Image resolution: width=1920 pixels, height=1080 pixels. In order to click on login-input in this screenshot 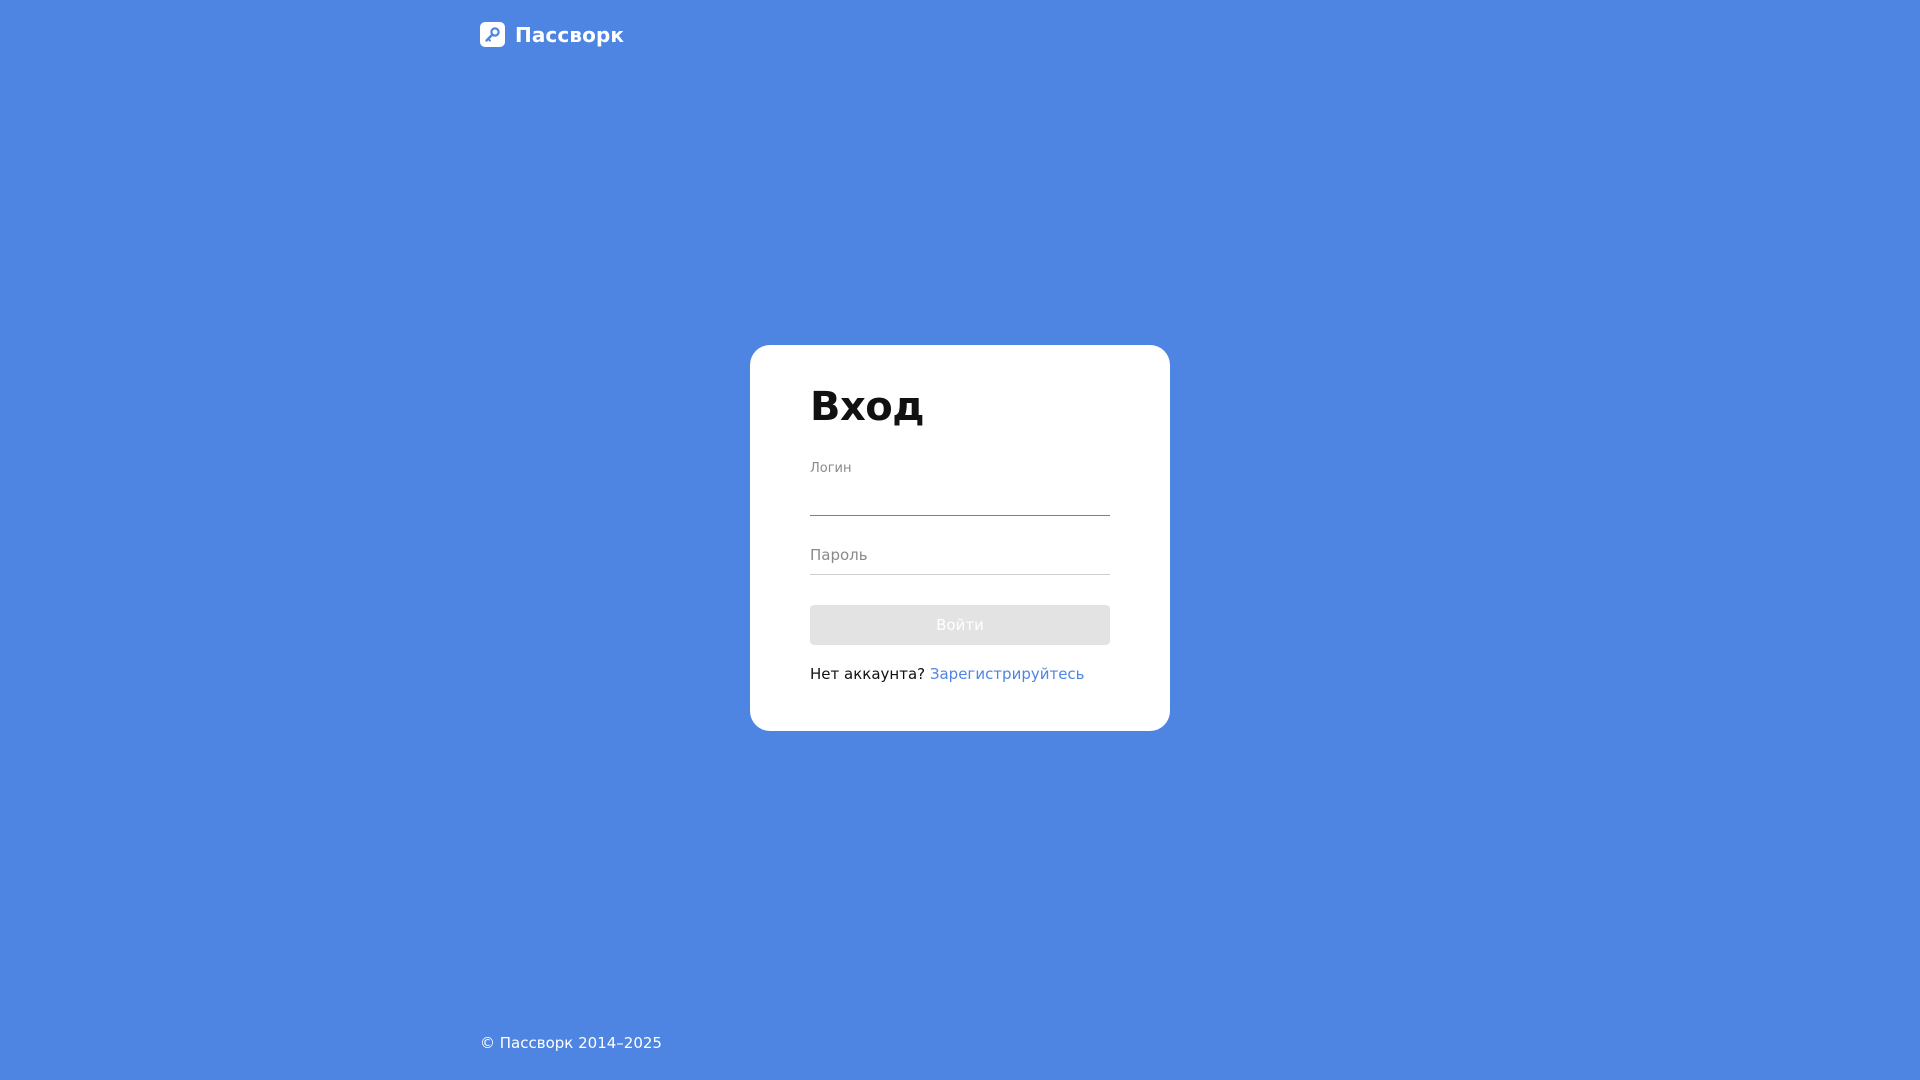, I will do `click(960, 502)`.